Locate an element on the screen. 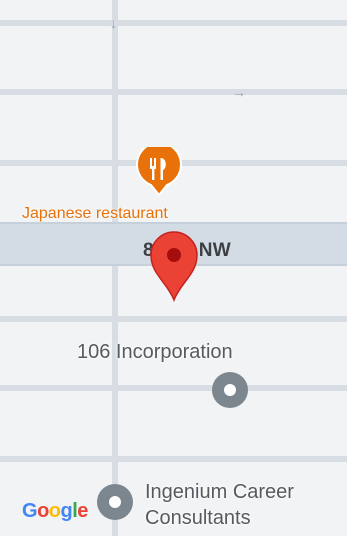  red-location-pin-icon is located at coordinates (174, 267).